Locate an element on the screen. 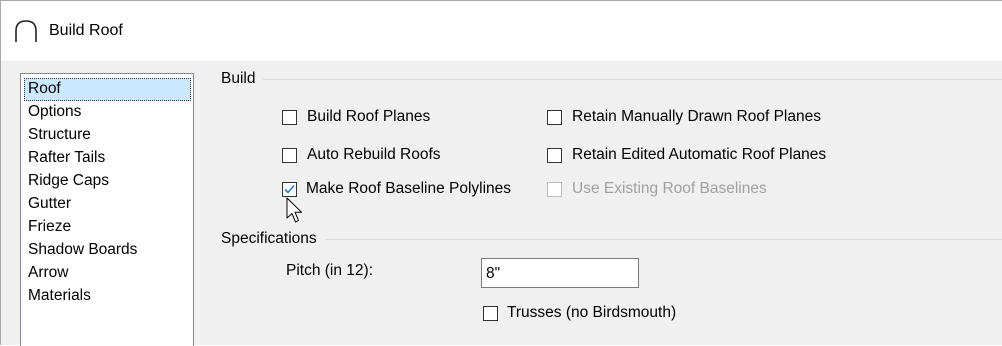  specifications-group-title: Specifications is located at coordinates (273, 239).